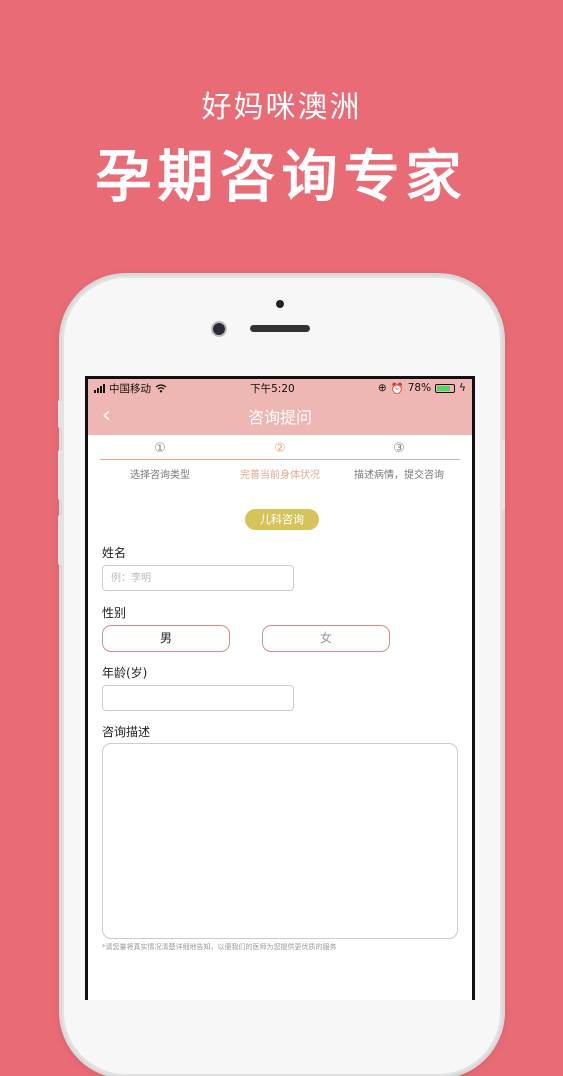 The height and width of the screenshot is (1076, 563). Describe the element at coordinates (60, 475) in the screenshot. I see `phone-volume-up` at that location.